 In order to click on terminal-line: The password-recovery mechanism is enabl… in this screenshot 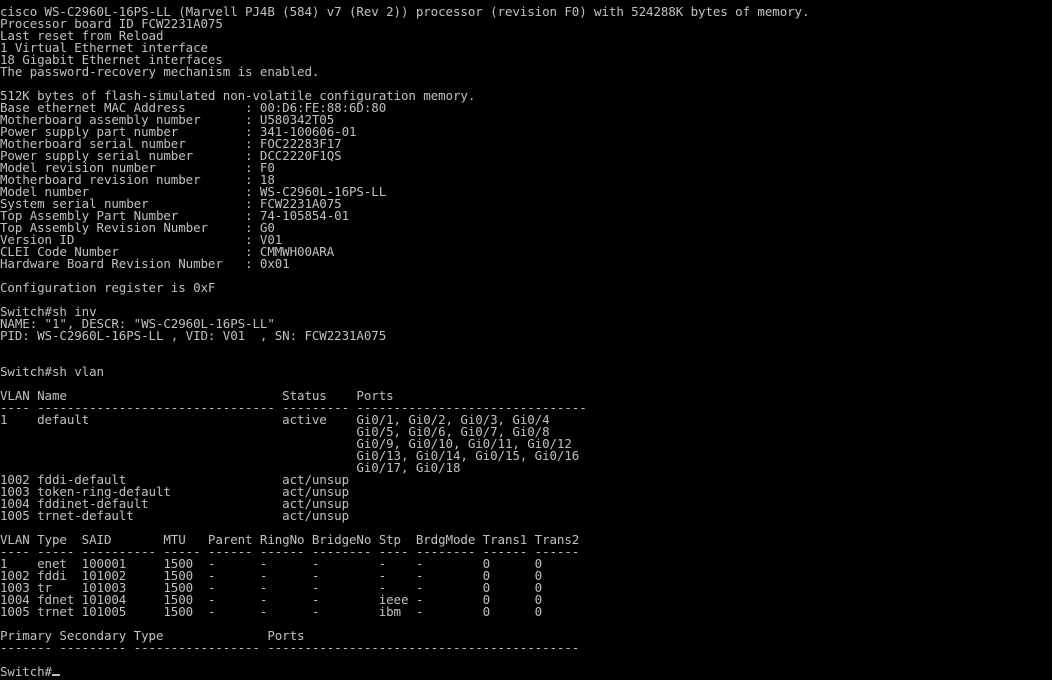, I will do `click(160, 71)`.